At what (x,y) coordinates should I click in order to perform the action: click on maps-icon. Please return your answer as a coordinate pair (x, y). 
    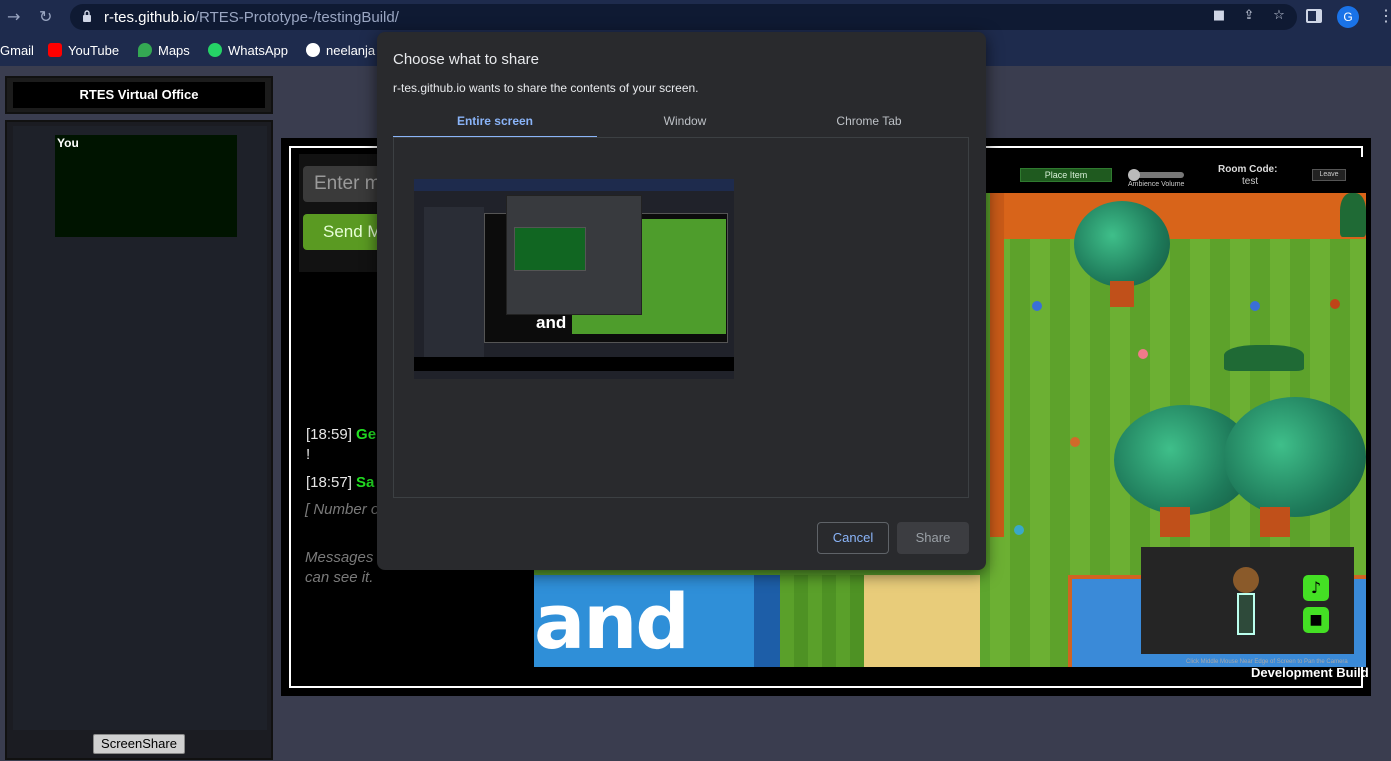
    Looking at the image, I should click on (145, 50).